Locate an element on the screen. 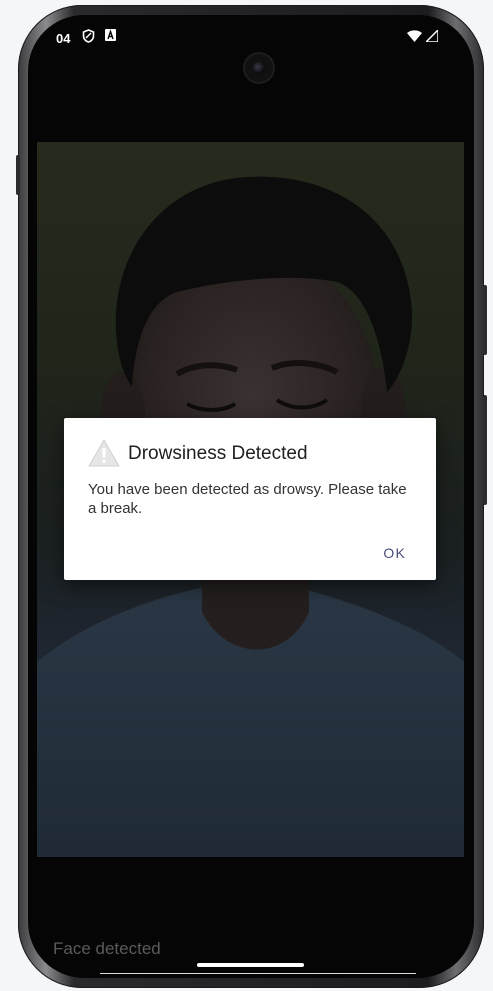 The image size is (493, 991). status-right-icons is located at coordinates (423, 36).